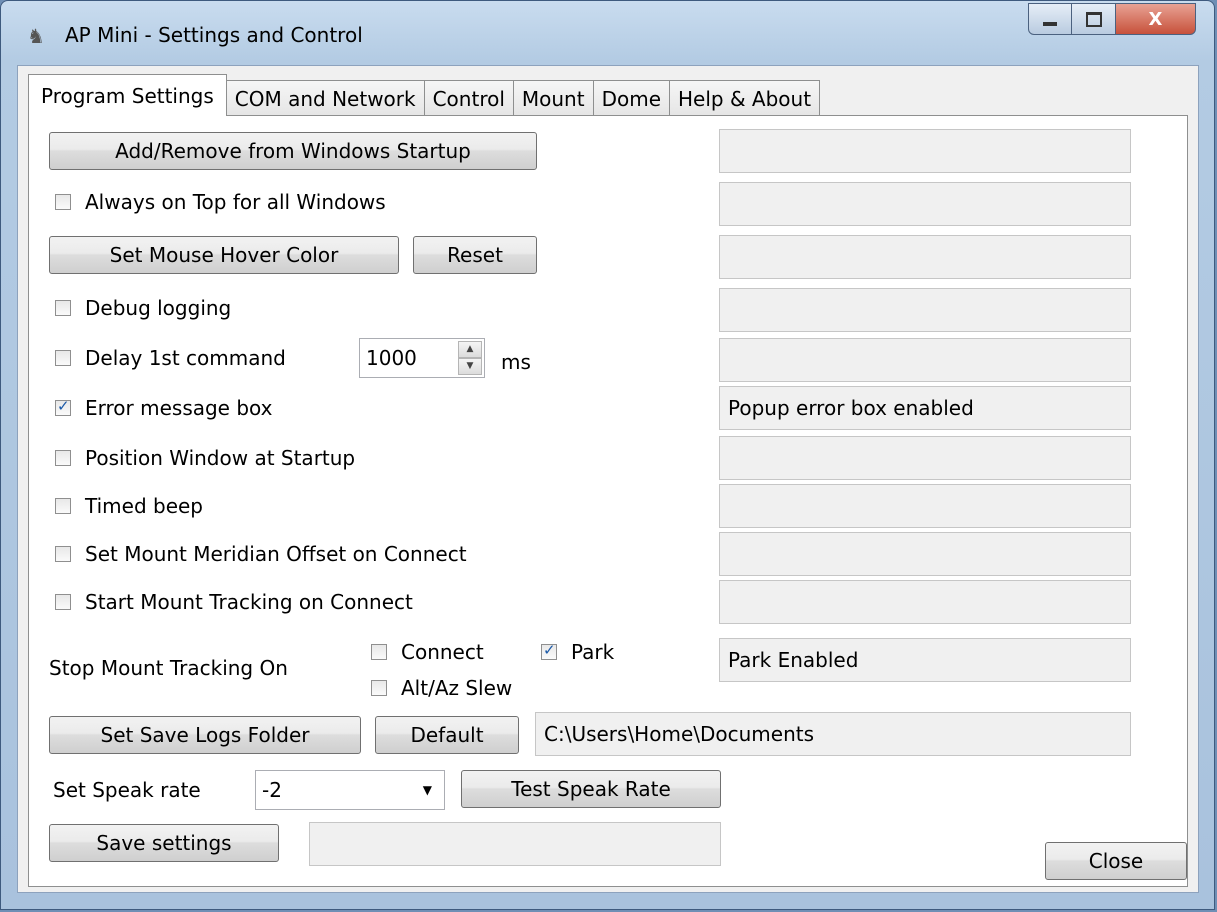  Describe the element at coordinates (144, 506) in the screenshot. I see `timed-beep-label: Timed beep` at that location.